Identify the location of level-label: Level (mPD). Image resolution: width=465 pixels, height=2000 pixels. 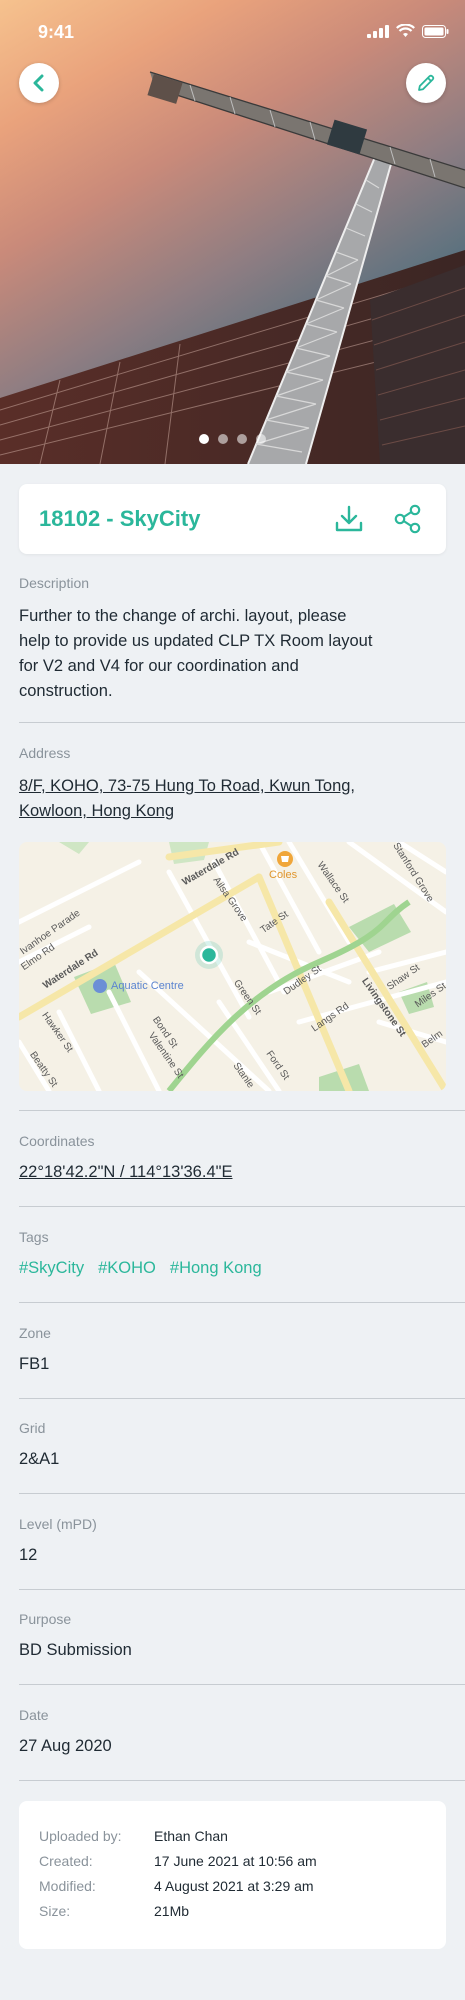
(58, 1524).